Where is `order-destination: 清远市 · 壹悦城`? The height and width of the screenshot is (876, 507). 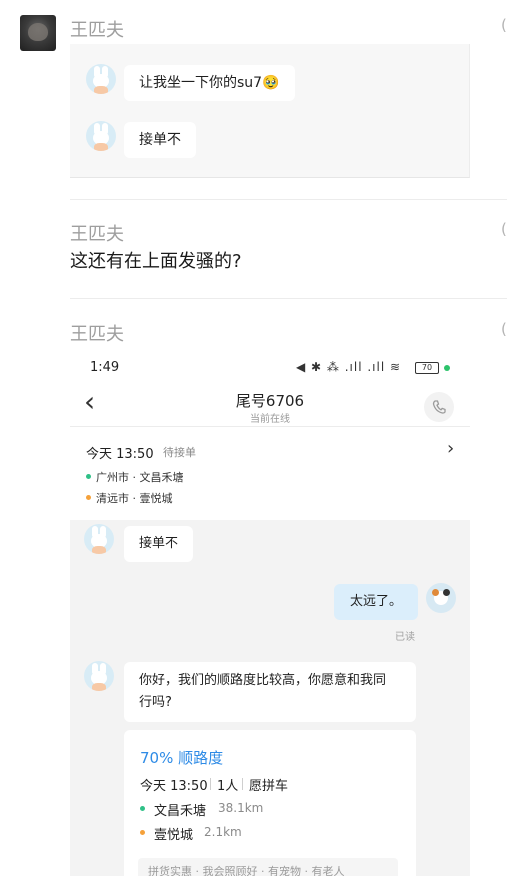 order-destination: 清远市 · 壹悦城 is located at coordinates (134, 498).